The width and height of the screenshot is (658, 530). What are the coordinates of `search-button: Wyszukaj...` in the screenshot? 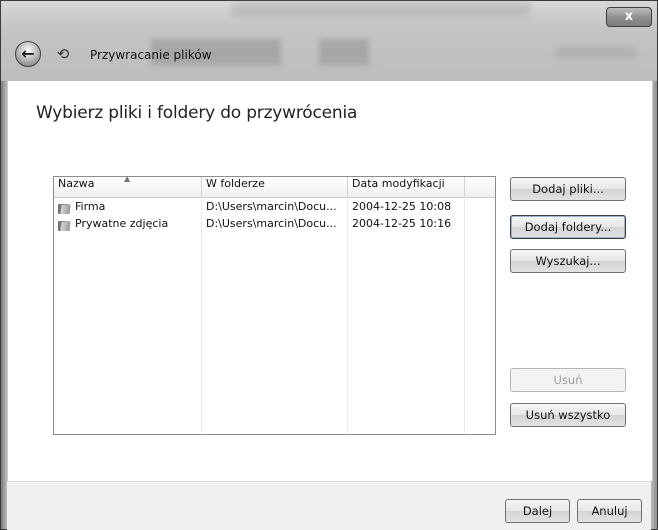 It's located at (568, 261).